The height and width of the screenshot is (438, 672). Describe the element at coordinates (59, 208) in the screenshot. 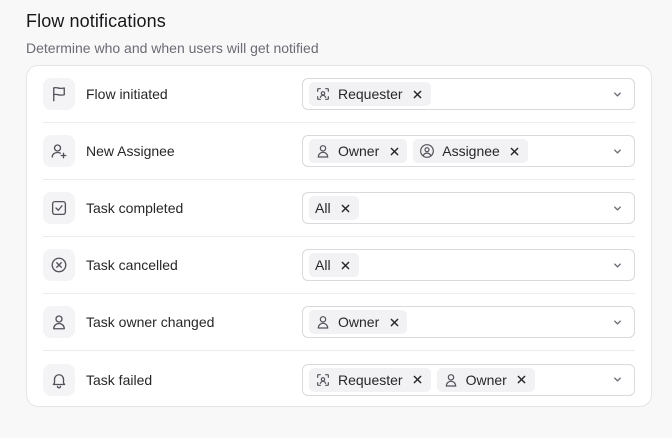

I see `check-square-icon` at that location.